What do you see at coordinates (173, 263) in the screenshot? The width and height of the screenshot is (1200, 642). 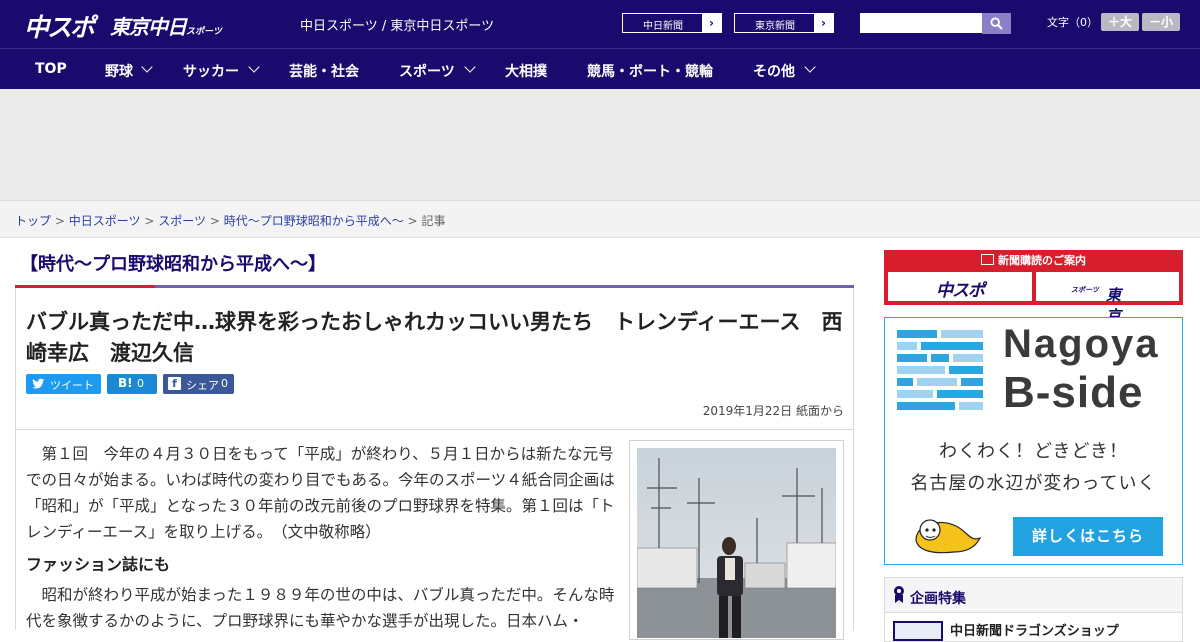 I see `series-title: 【時代～プロ野球昭和から平成へ～】` at bounding box center [173, 263].